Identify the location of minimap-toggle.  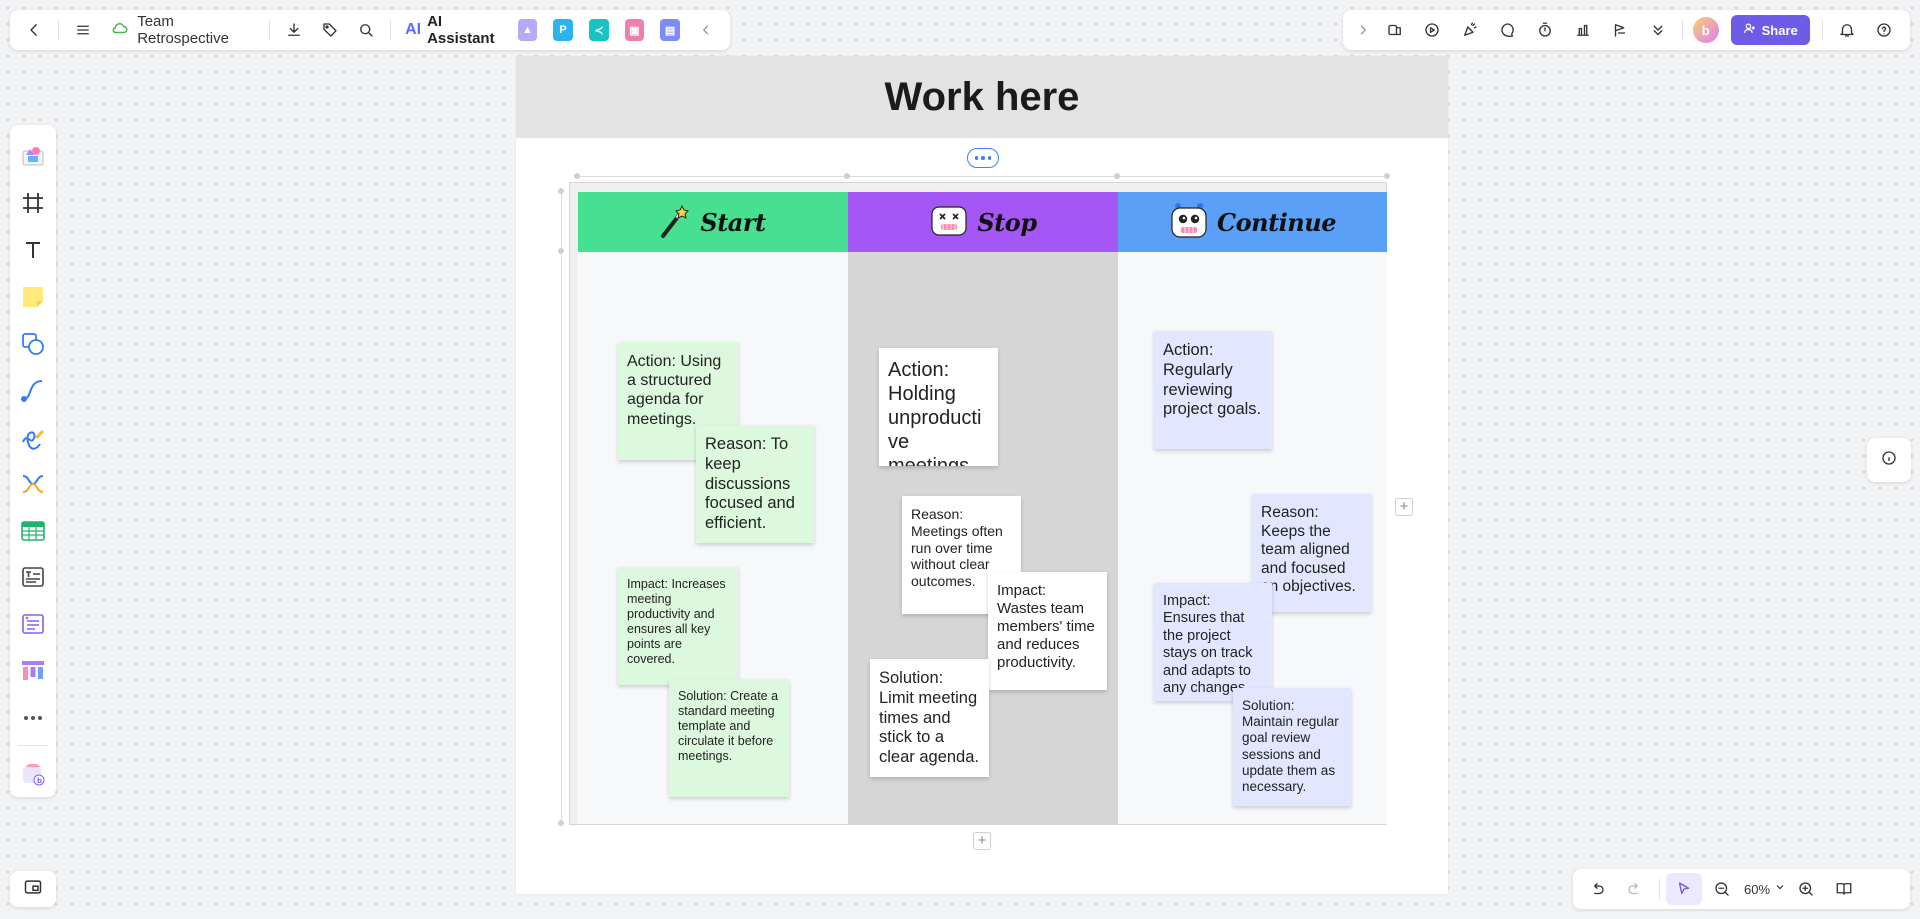
(33, 889).